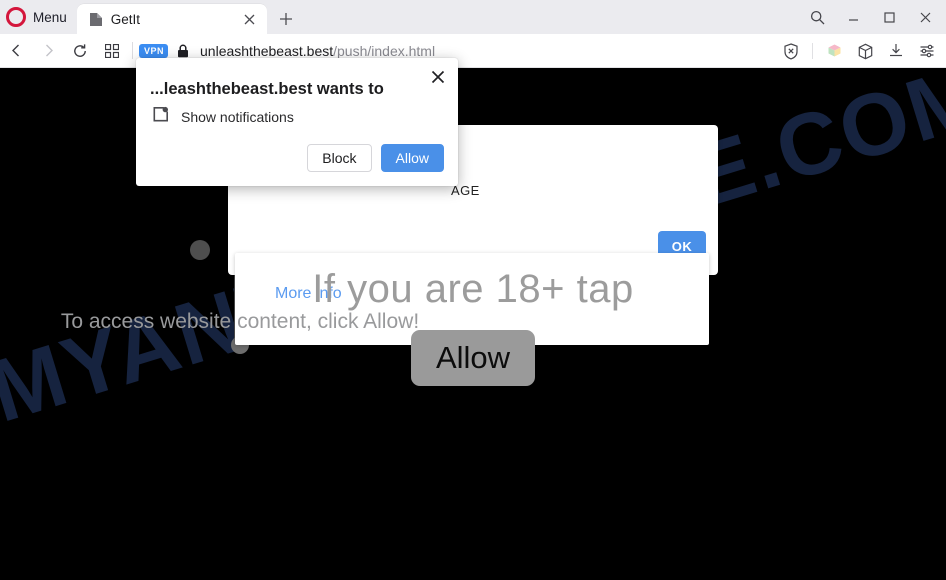 The height and width of the screenshot is (580, 946). I want to click on allow-button: Allow, so click(412, 158).